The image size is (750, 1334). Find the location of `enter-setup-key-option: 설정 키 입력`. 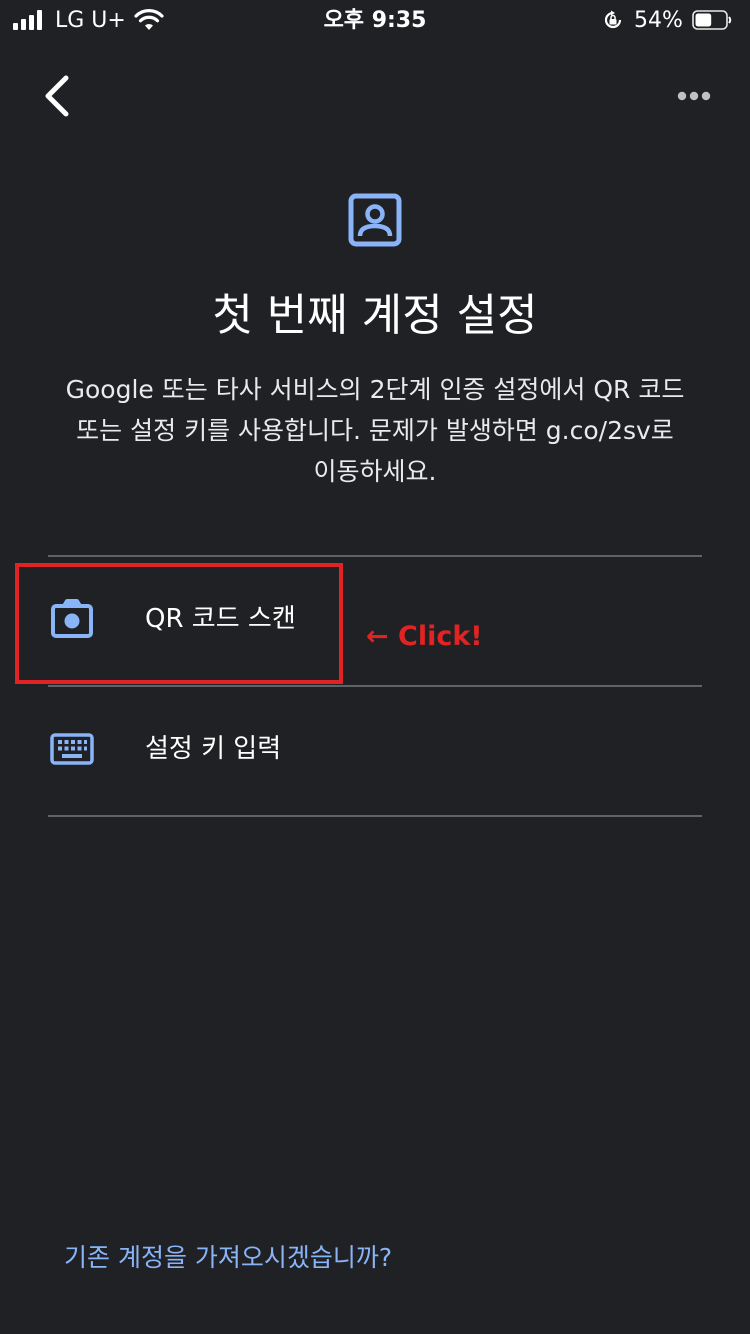

enter-setup-key-option: 설정 키 입력 is located at coordinates (375, 751).